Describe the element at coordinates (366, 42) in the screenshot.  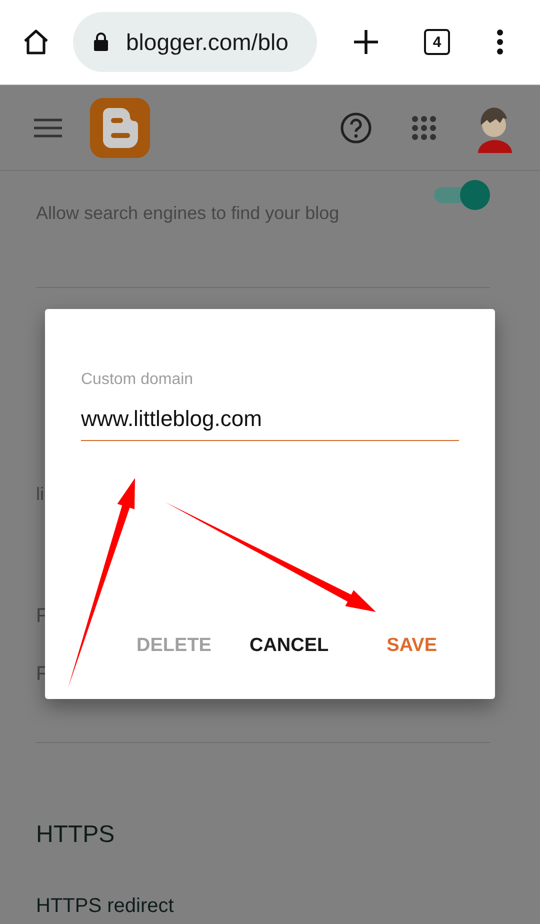
I see `new-tab-icon` at that location.